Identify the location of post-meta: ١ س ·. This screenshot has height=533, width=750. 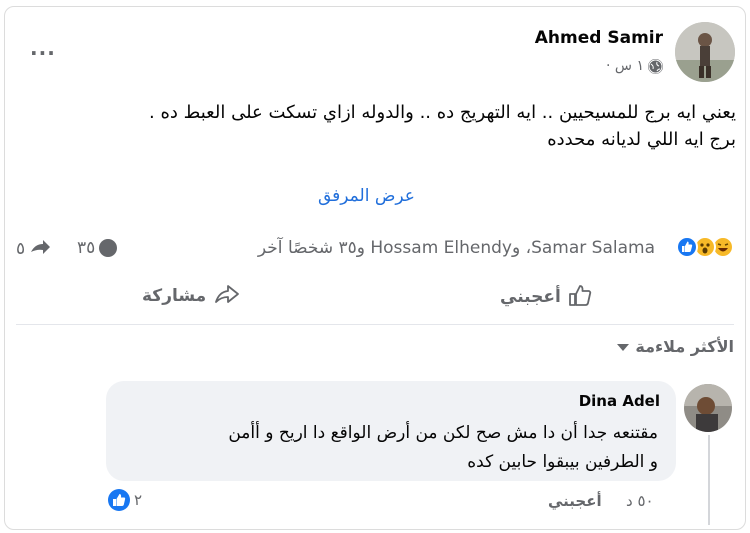
(634, 66).